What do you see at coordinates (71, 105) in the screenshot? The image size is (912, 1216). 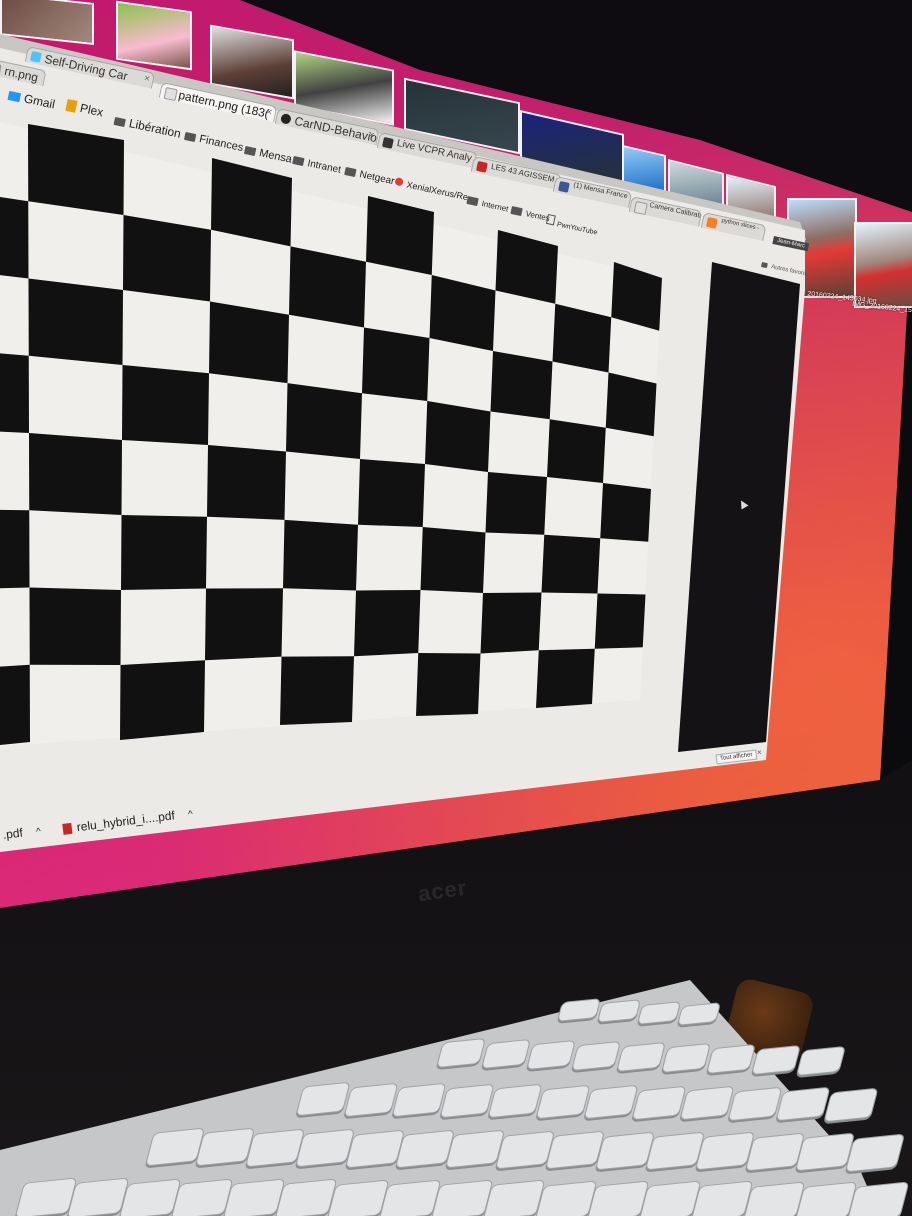 I see `plex-icon` at bounding box center [71, 105].